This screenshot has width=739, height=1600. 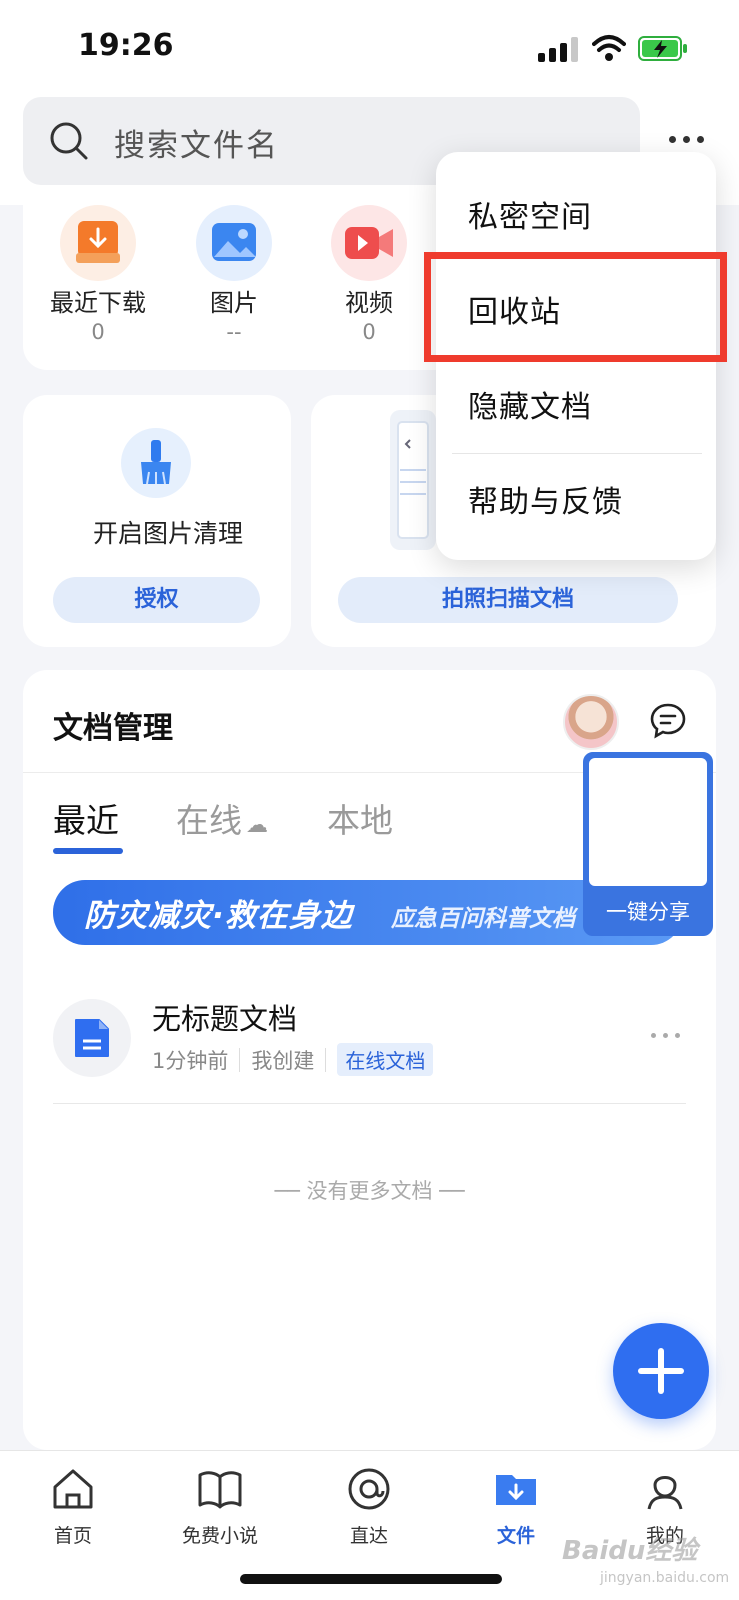 I want to click on broom-icon, so click(x=156, y=463).